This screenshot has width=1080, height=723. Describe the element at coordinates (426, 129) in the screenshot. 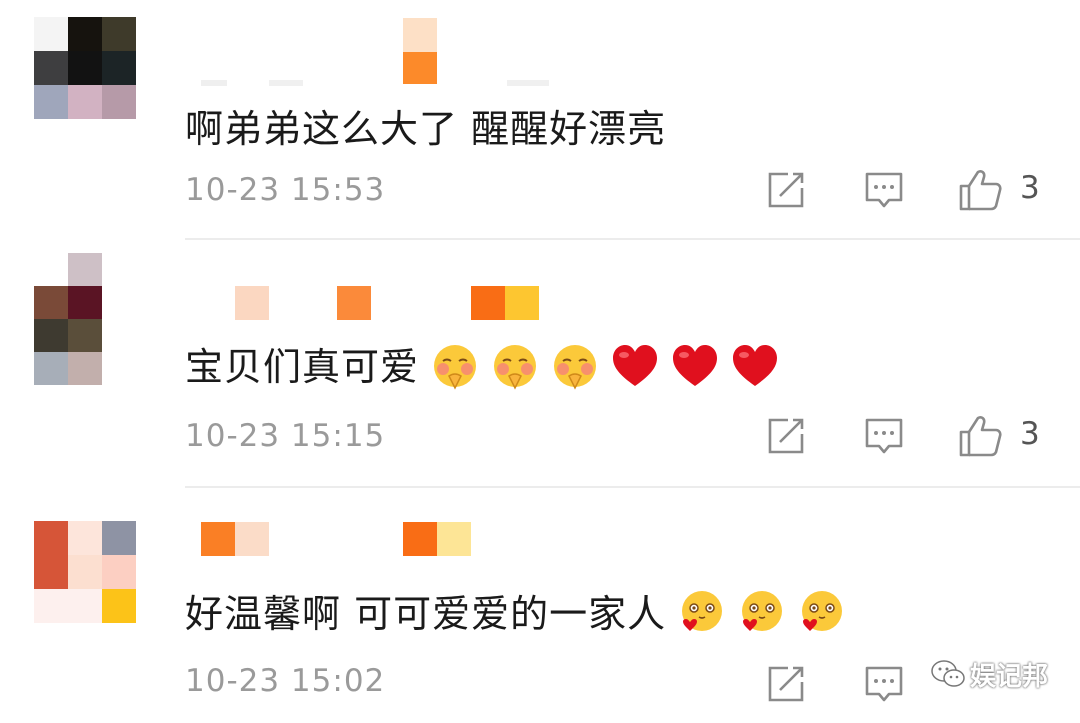

I see `comment-text: 啊弟弟这么大了 醒醒好漂亮` at that location.